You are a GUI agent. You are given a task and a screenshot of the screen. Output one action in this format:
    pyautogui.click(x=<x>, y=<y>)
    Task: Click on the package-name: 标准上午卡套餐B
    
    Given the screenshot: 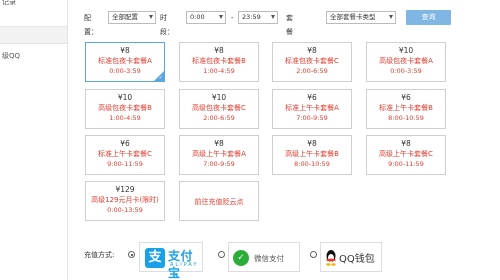 What is the action you would take?
    pyautogui.click(x=406, y=108)
    